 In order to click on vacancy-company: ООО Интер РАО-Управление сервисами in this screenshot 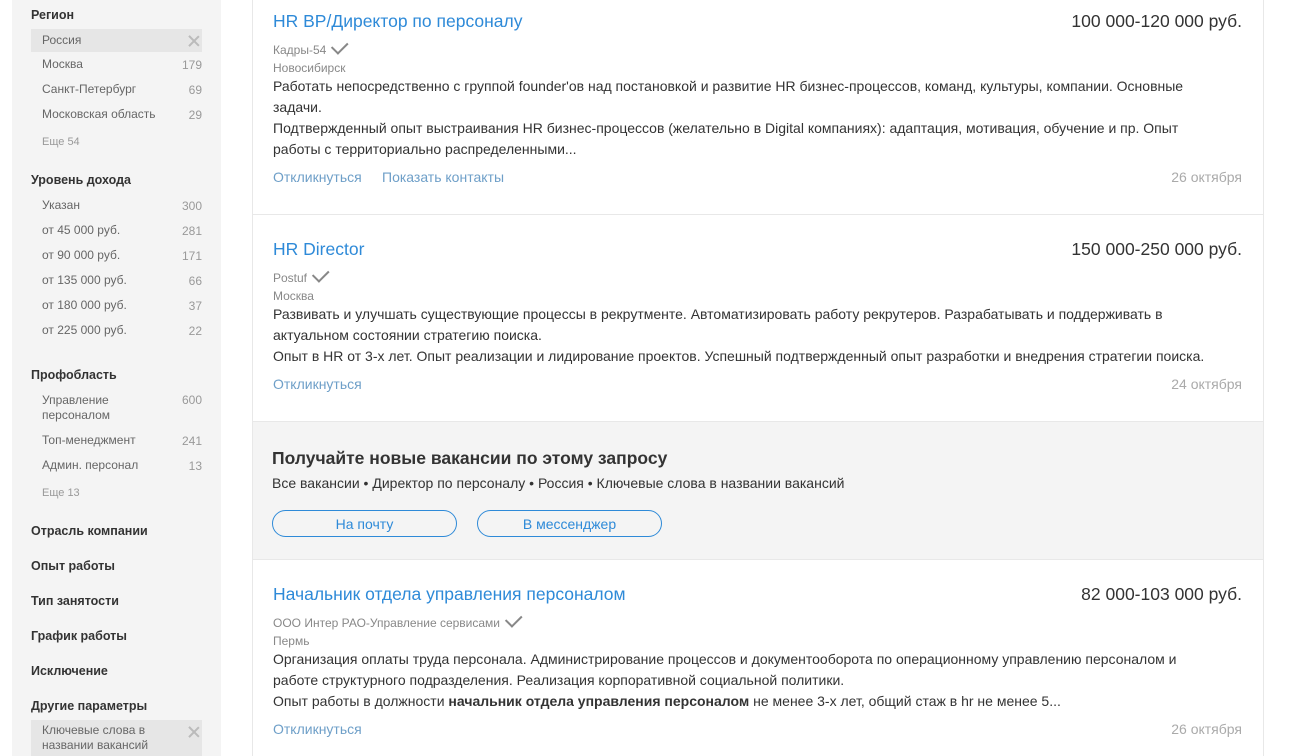, I will do `click(398, 620)`.